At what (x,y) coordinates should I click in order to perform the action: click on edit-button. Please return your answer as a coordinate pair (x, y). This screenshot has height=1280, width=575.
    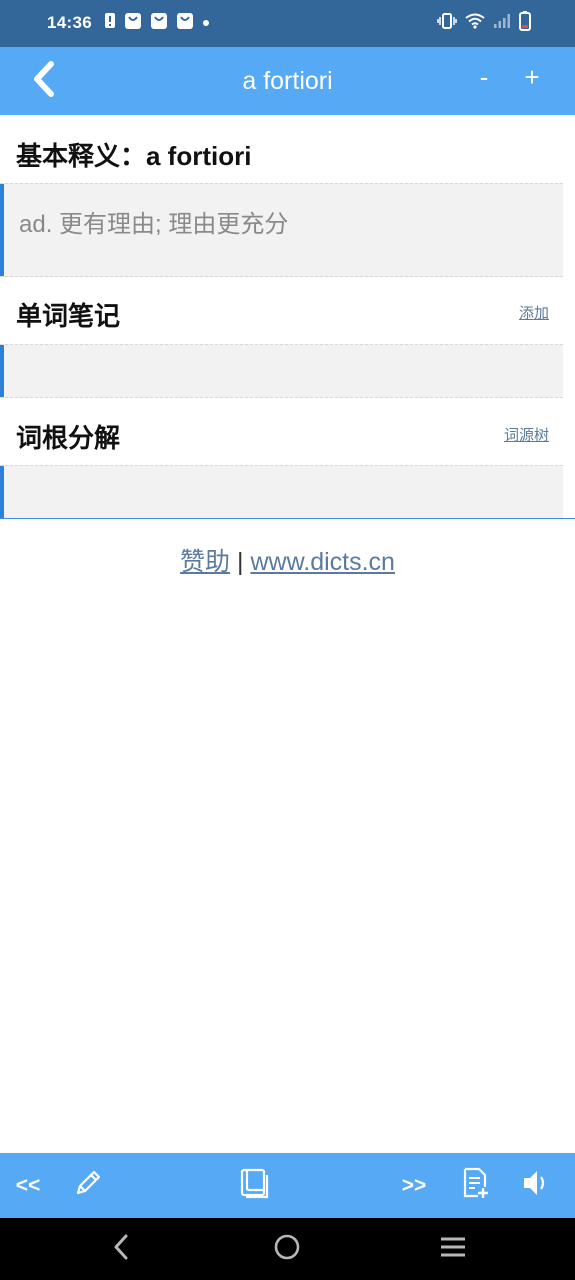
    Looking at the image, I should click on (88, 1185).